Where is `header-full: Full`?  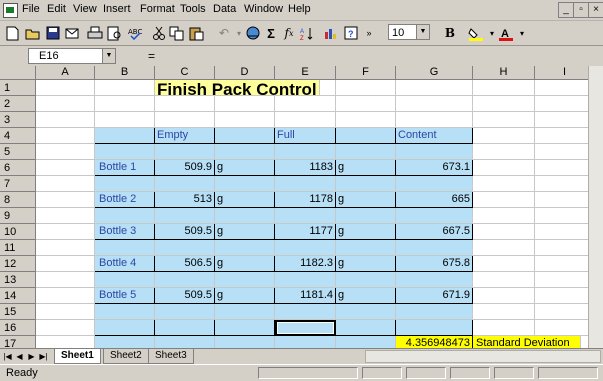 header-full: Full is located at coordinates (305, 136).